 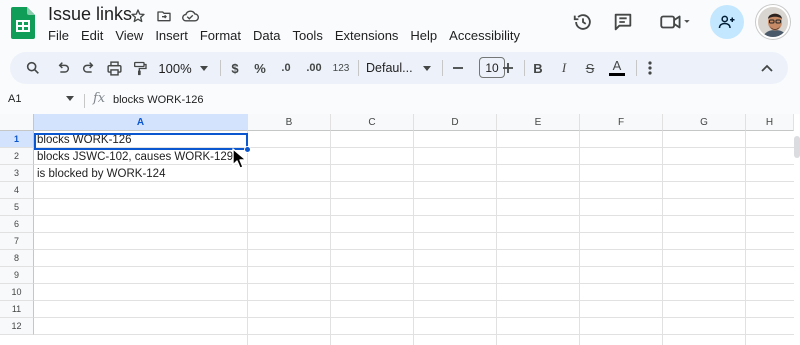 I want to click on number-format-button: 123, so click(x=341, y=68).